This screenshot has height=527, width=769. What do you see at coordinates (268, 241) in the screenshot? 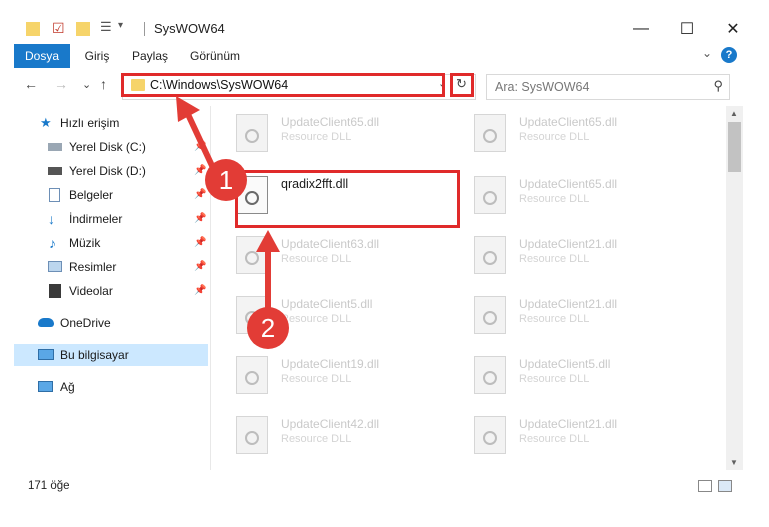
I see `arrow-2-head` at bounding box center [268, 241].